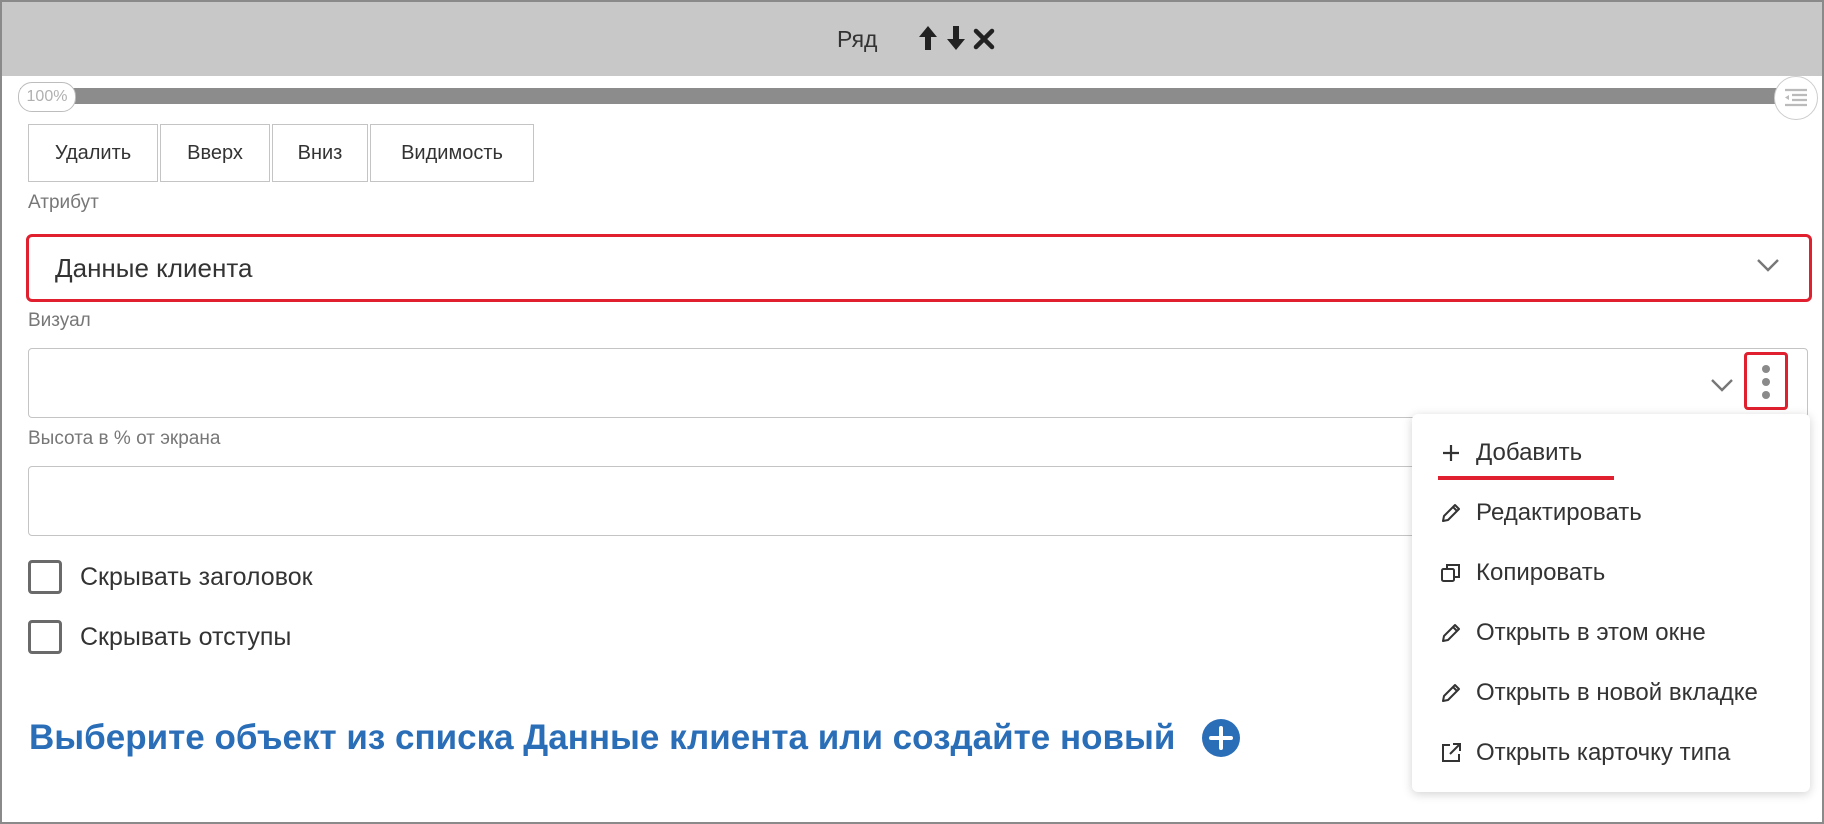 This screenshot has width=1824, height=824. Describe the element at coordinates (1591, 632) in the screenshot. I see `menu-item-label: Открыть в этом окне` at that location.